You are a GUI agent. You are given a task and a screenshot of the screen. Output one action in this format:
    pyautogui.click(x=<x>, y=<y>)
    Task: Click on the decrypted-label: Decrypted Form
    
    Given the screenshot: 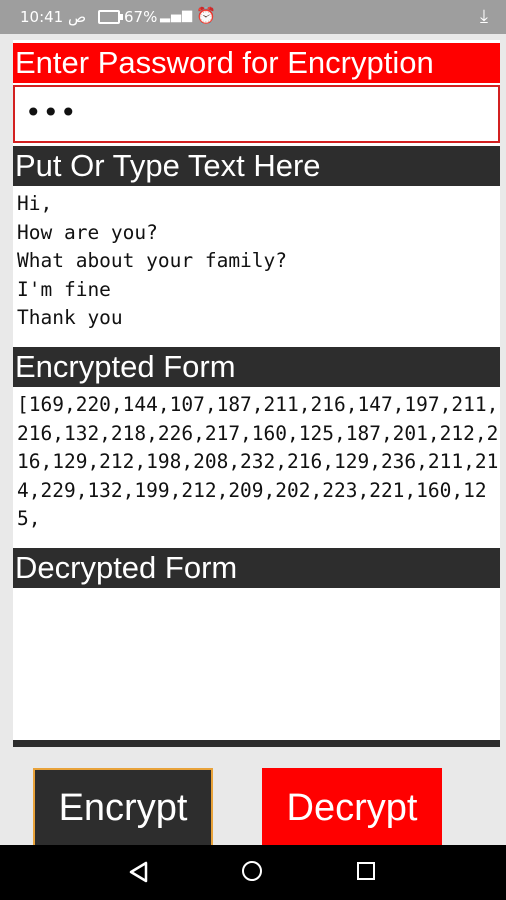 What is the action you would take?
    pyautogui.click(x=256, y=568)
    